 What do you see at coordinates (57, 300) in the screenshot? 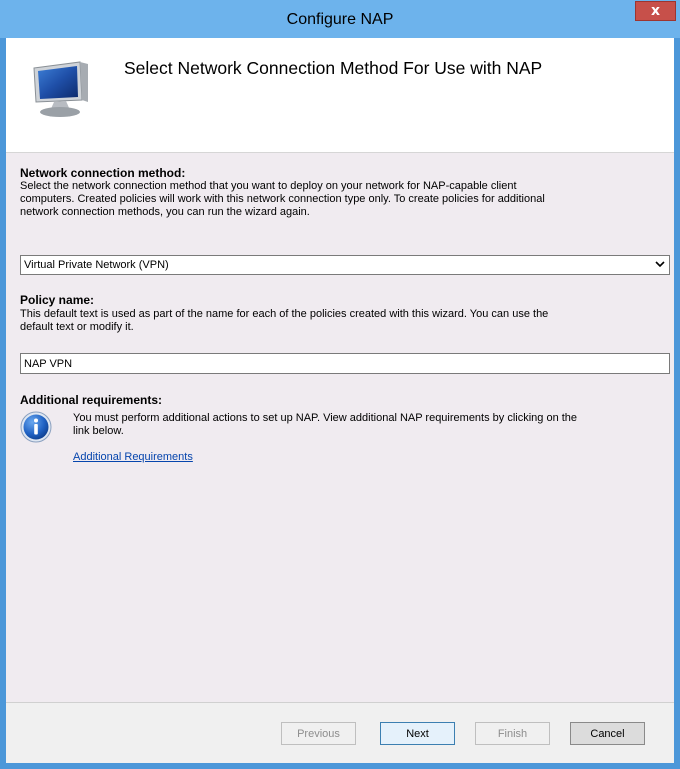
I see `policy-name-label: Policy name:` at bounding box center [57, 300].